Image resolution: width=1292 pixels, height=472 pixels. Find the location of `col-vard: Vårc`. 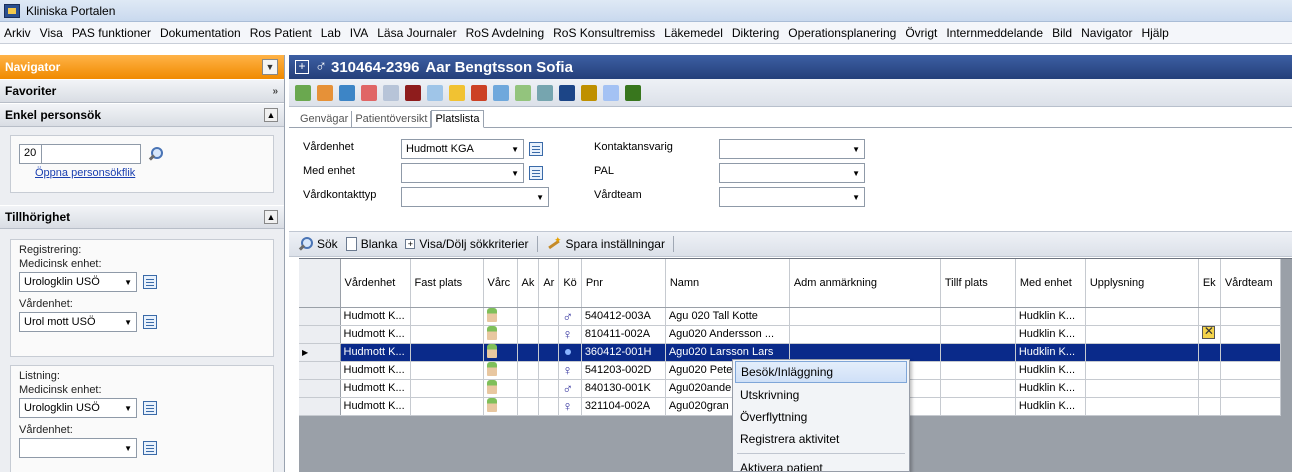

col-vard: Vårc is located at coordinates (500, 283).